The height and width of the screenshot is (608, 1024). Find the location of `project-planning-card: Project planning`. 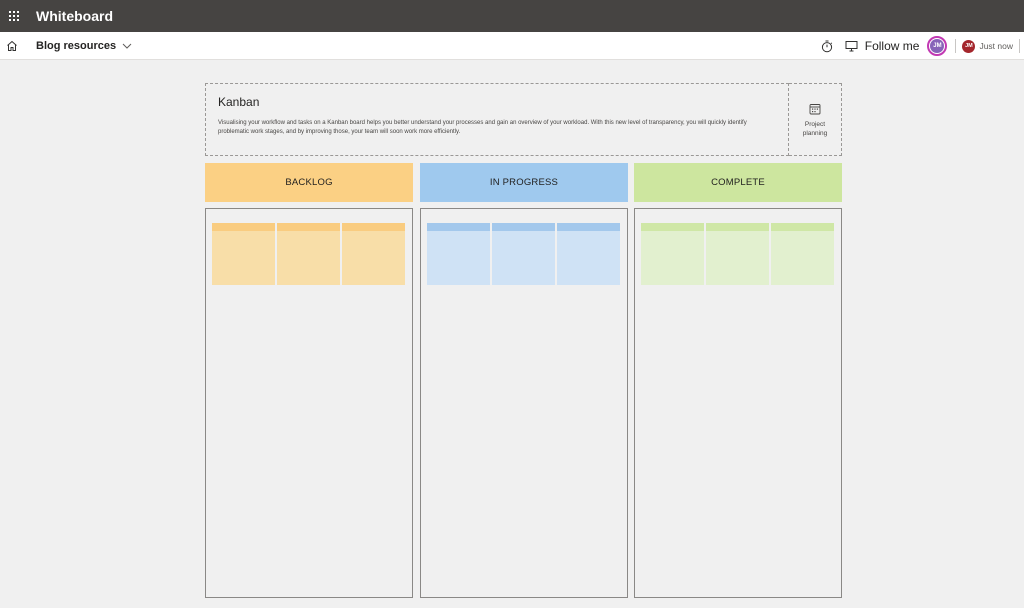

project-planning-card: Project planning is located at coordinates (815, 119).